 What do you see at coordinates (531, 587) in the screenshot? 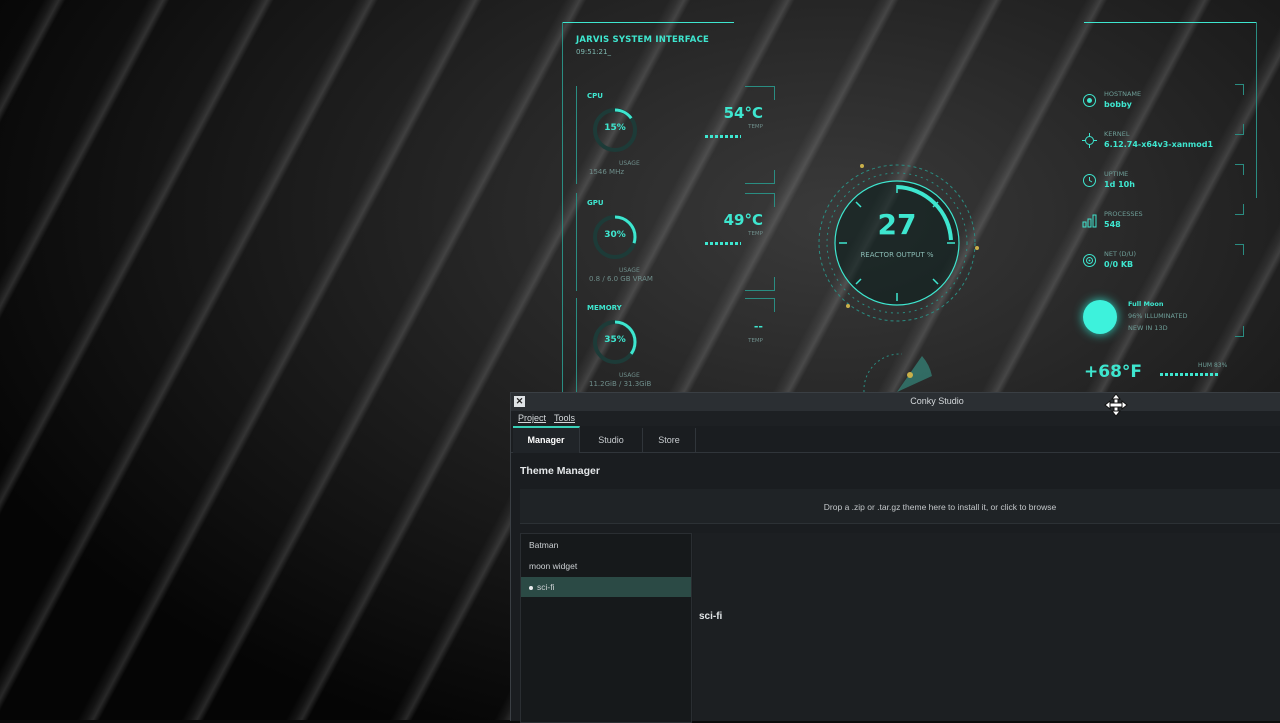
I see `selected-dot-icon` at bounding box center [531, 587].